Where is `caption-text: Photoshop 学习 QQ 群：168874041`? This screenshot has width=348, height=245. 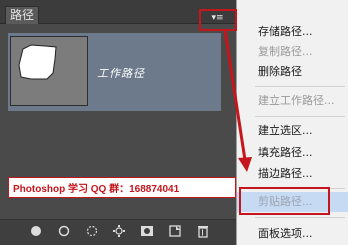
caption-text: Photoshop 学习 QQ 群：168874041 is located at coordinates (96, 189).